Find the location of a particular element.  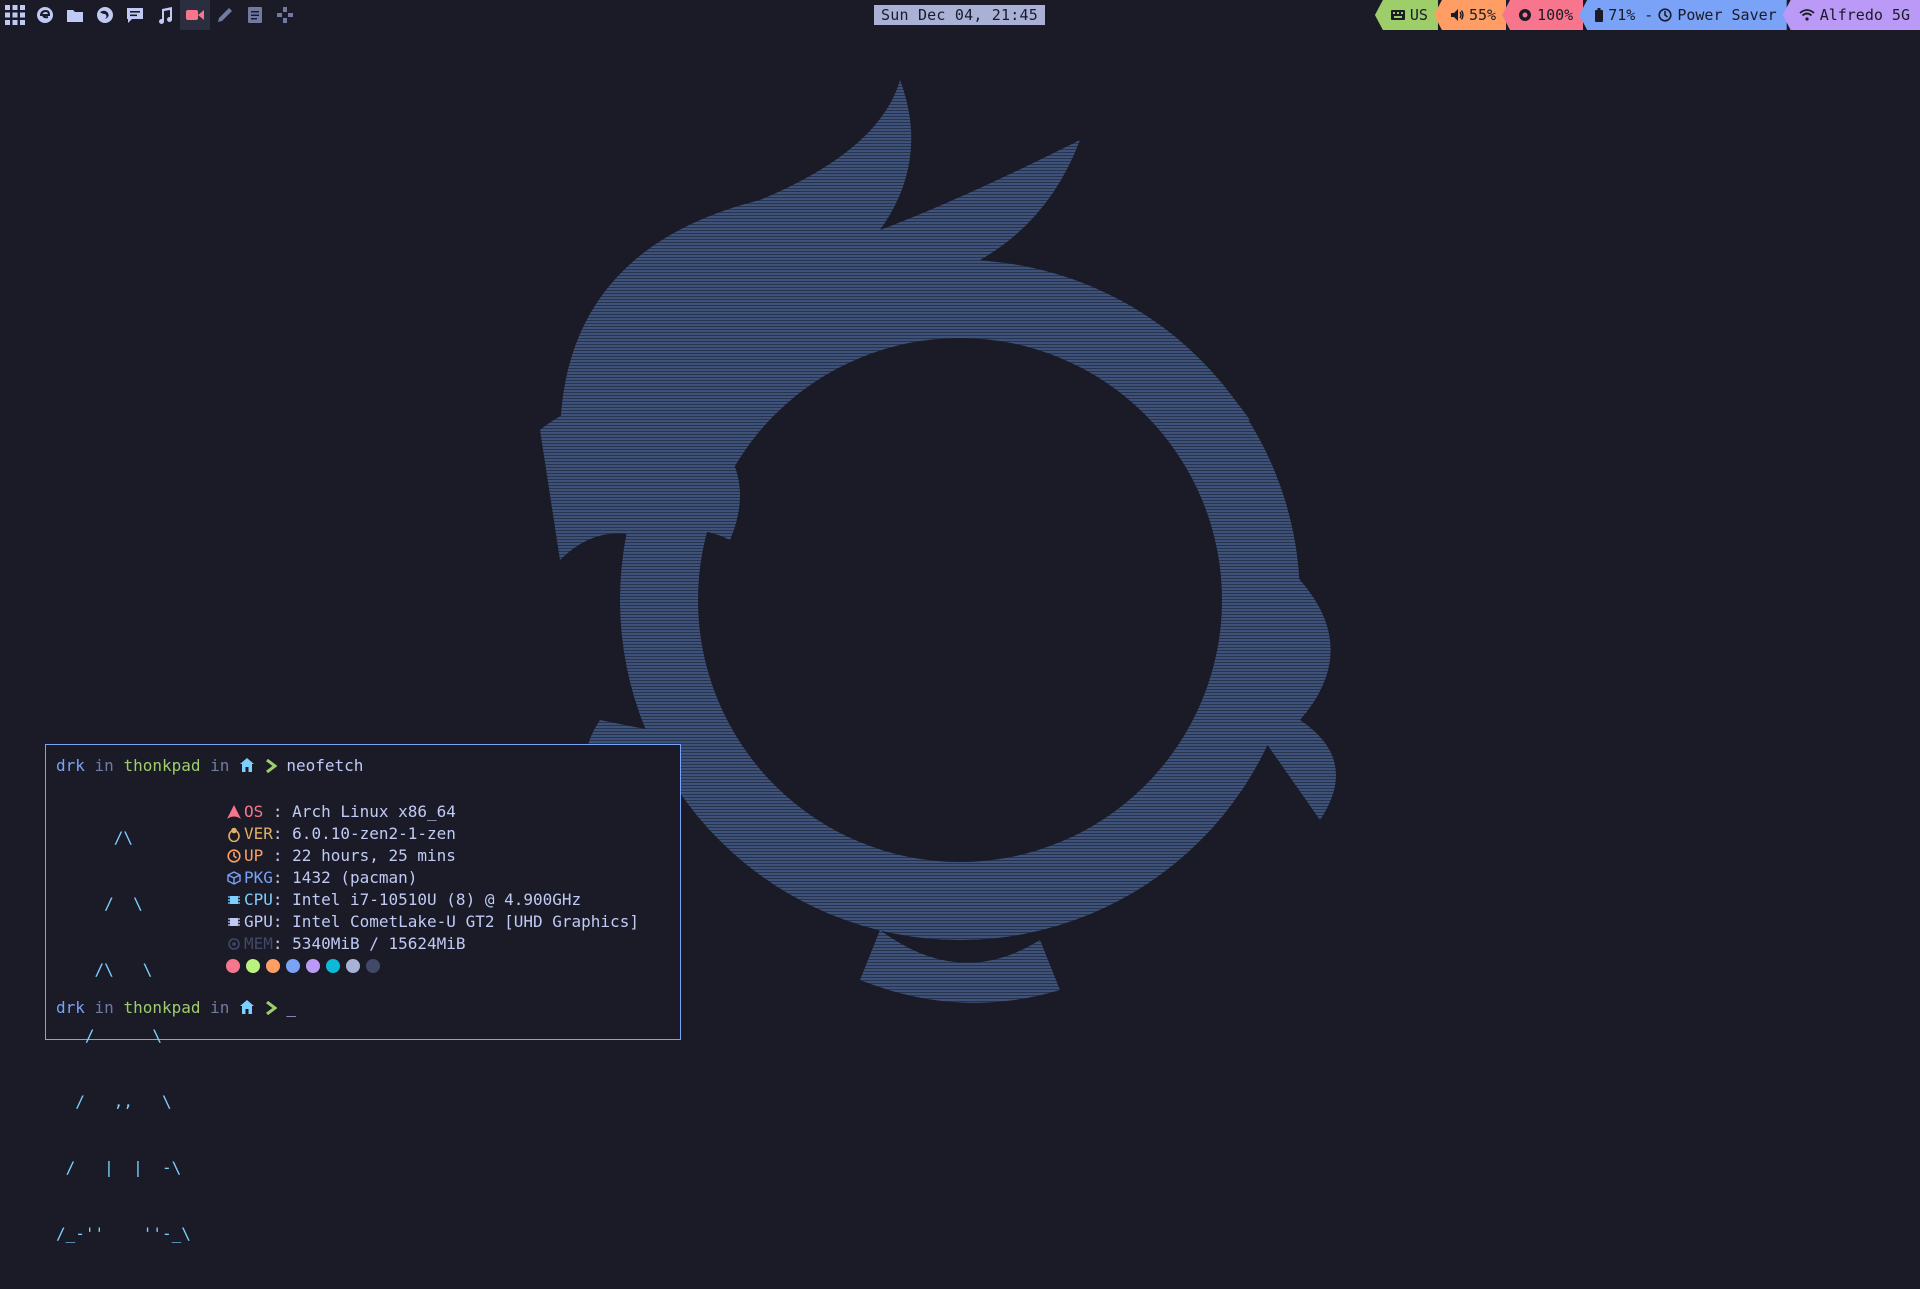

keyboard-layout-indicator: US is located at coordinates (1406, 15).